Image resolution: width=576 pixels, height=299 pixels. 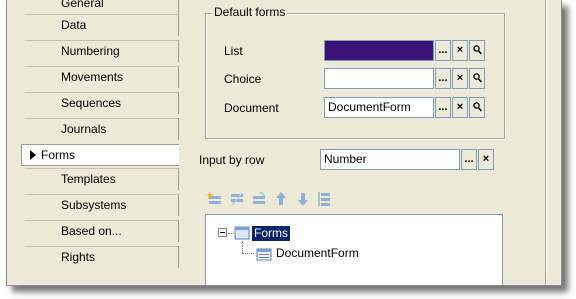 I want to click on document-label: Document, so click(x=251, y=108).